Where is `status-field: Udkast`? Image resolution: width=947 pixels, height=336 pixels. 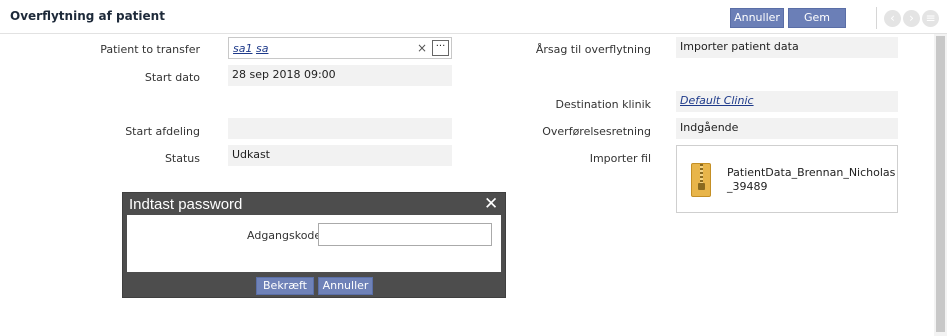
status-field: Udkast is located at coordinates (340, 155).